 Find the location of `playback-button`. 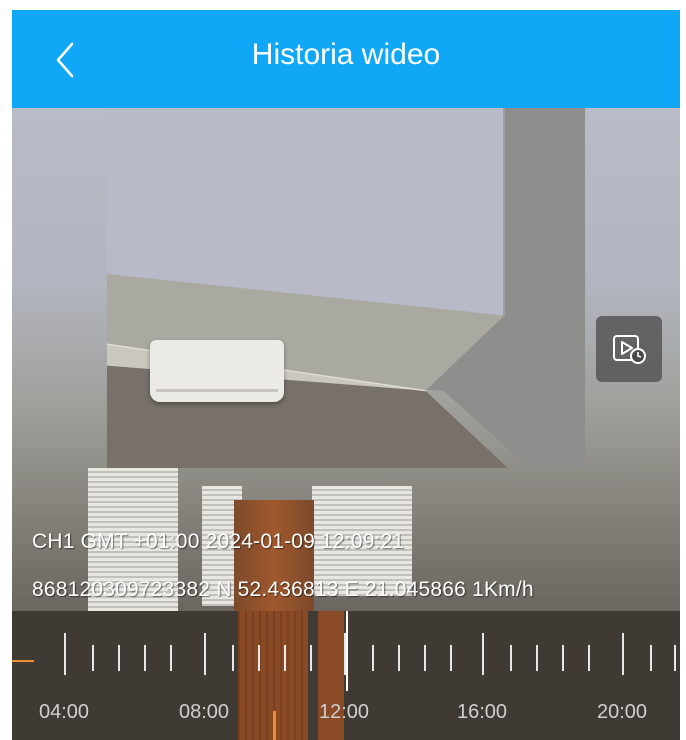

playback-button is located at coordinates (629, 349).